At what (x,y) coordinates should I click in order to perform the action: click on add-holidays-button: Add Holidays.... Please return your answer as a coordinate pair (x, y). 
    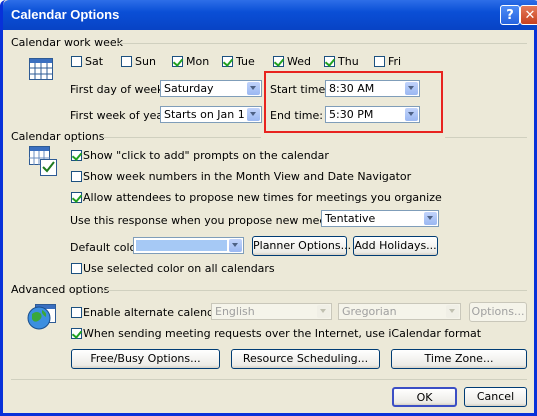
    Looking at the image, I should click on (395, 246).